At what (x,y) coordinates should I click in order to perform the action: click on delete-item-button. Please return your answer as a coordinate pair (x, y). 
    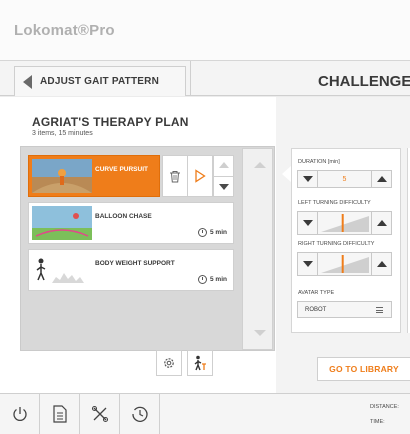
    Looking at the image, I should click on (175, 176).